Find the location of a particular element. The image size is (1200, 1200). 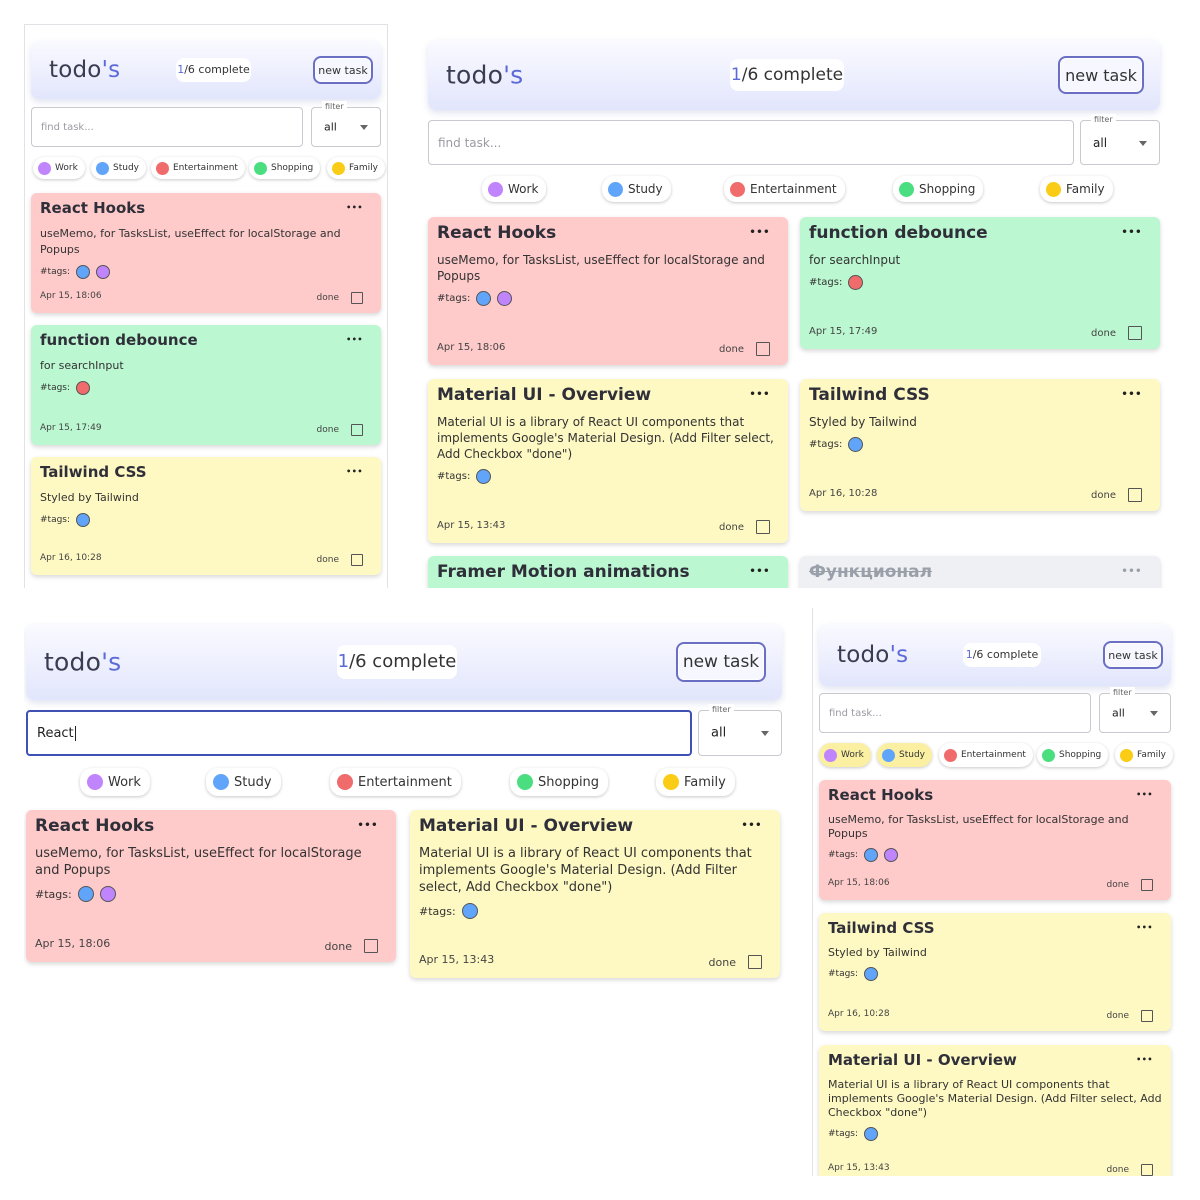

category-chip-label: Family is located at coordinates (1085, 189).